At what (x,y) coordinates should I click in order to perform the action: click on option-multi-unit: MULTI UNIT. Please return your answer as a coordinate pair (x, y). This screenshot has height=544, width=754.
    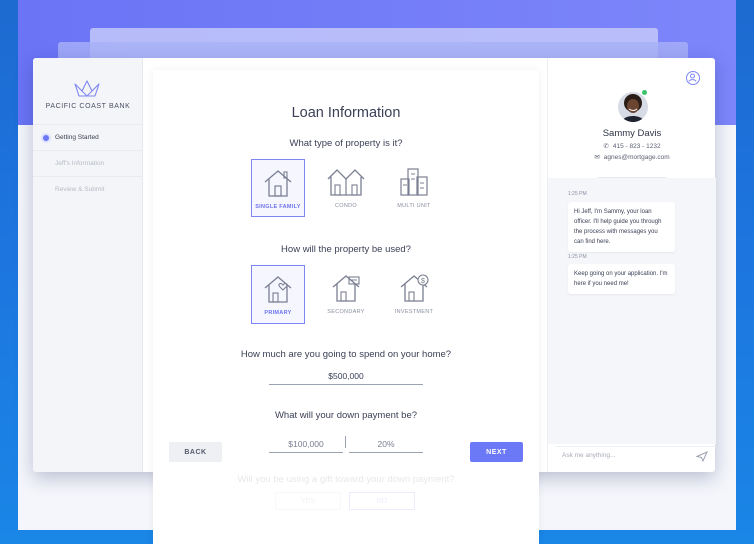
    Looking at the image, I should click on (414, 188).